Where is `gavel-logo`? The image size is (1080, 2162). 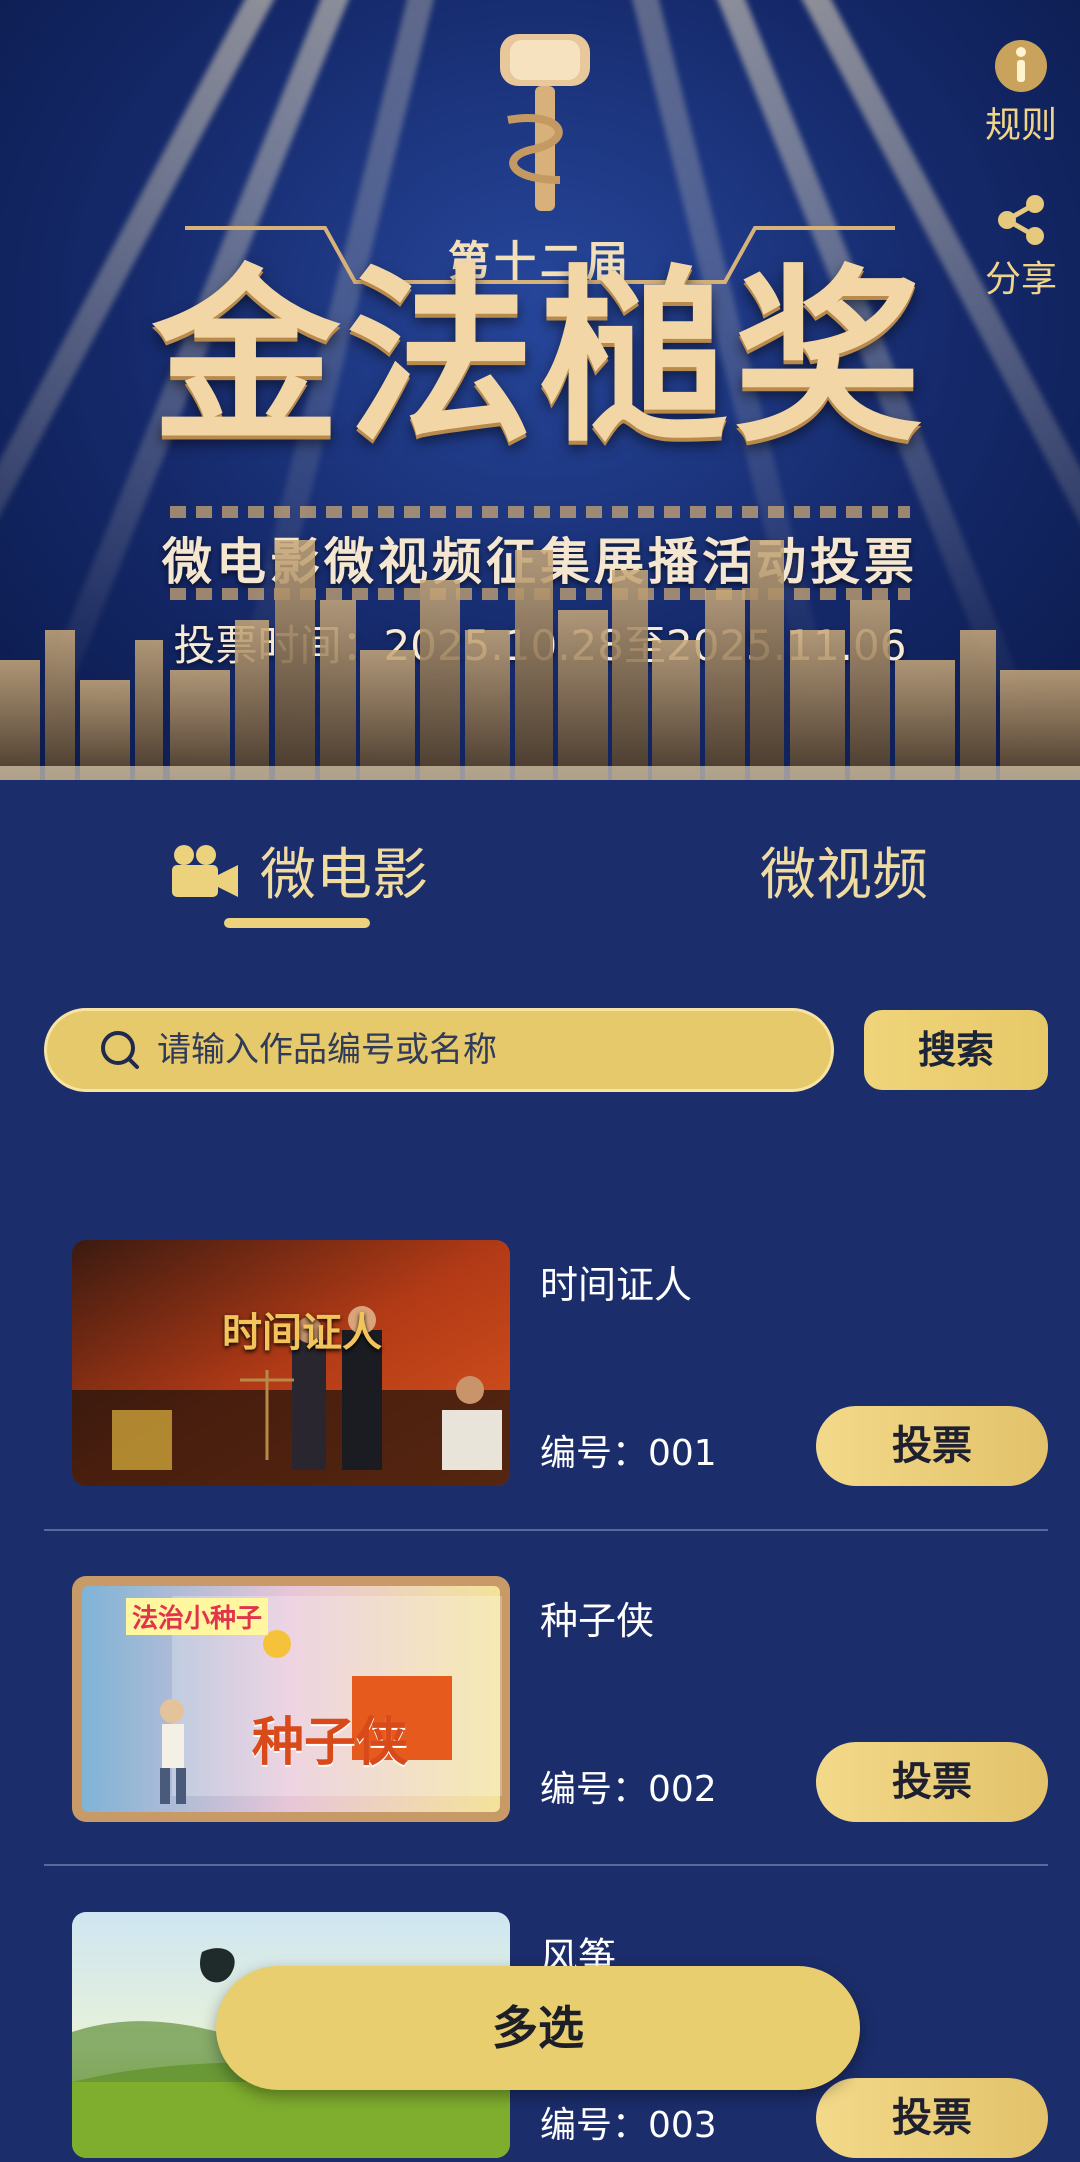 gavel-logo is located at coordinates (545, 122).